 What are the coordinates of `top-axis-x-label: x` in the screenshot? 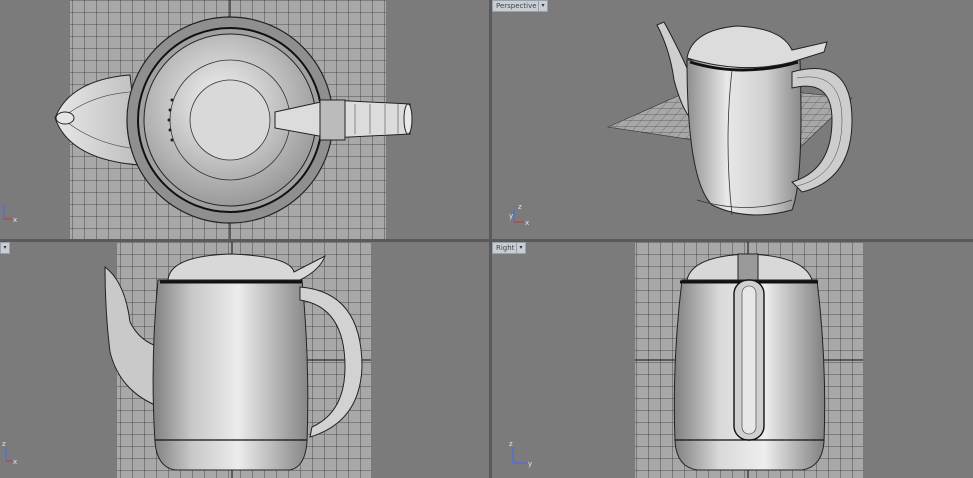 It's located at (15, 220).